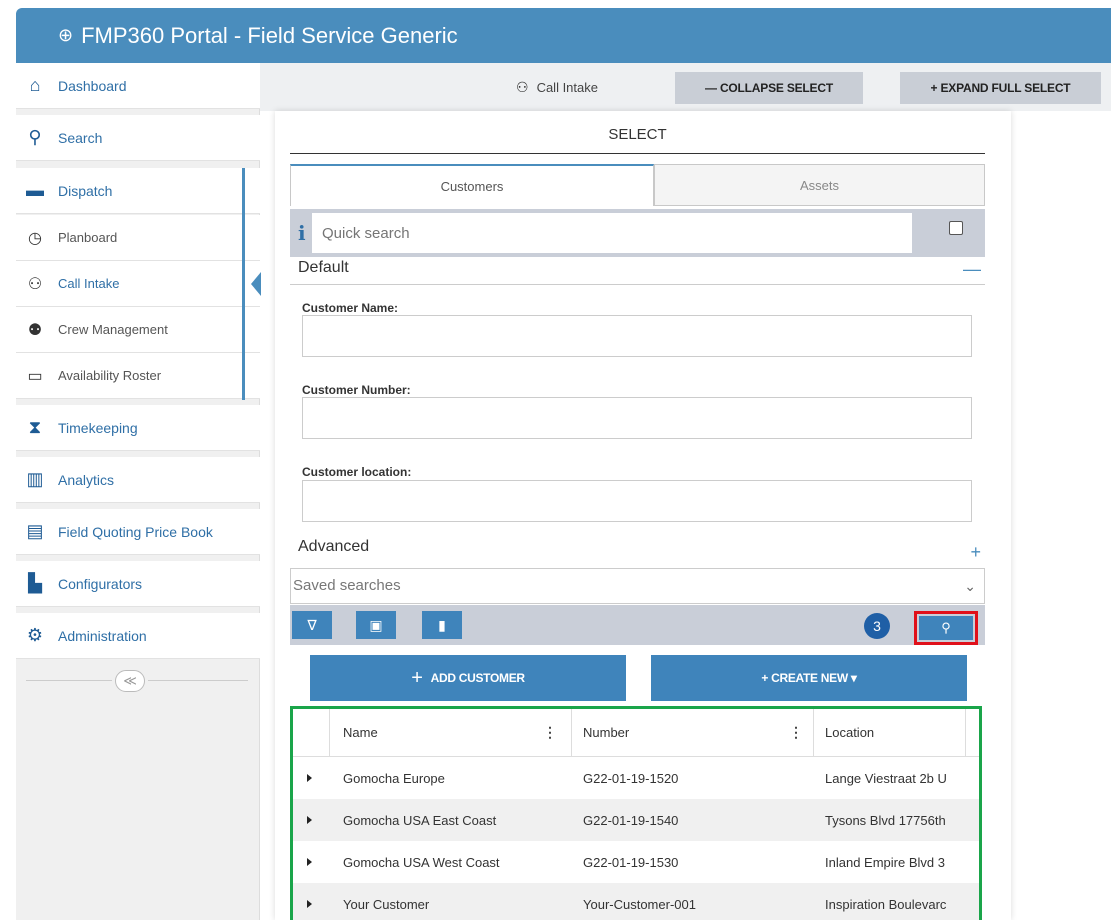  What do you see at coordinates (312, 625) in the screenshot?
I see `filter-button: ∇` at bounding box center [312, 625].